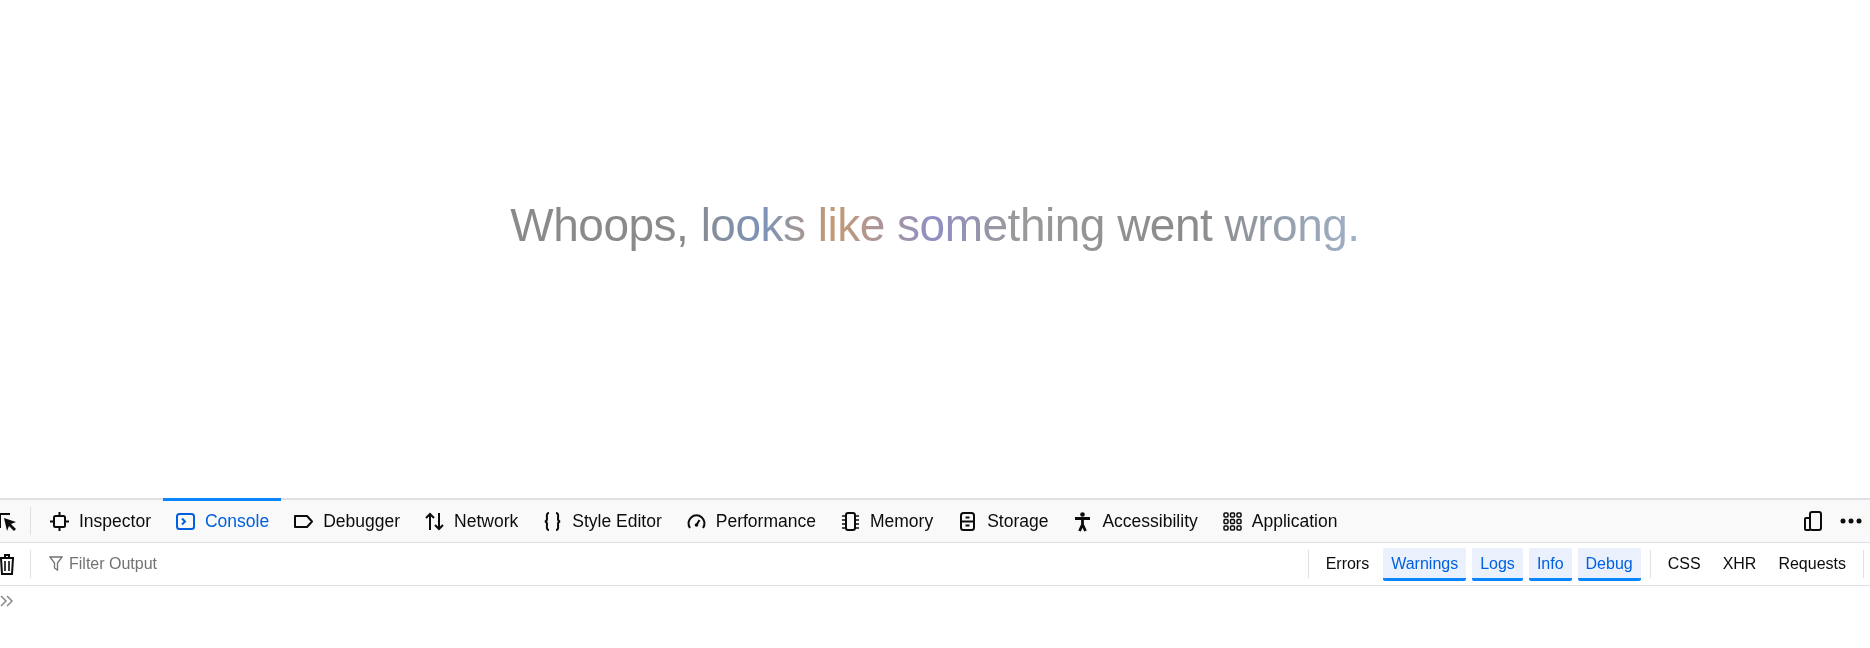 The height and width of the screenshot is (648, 1870). I want to click on arrows-icon, so click(435, 521).